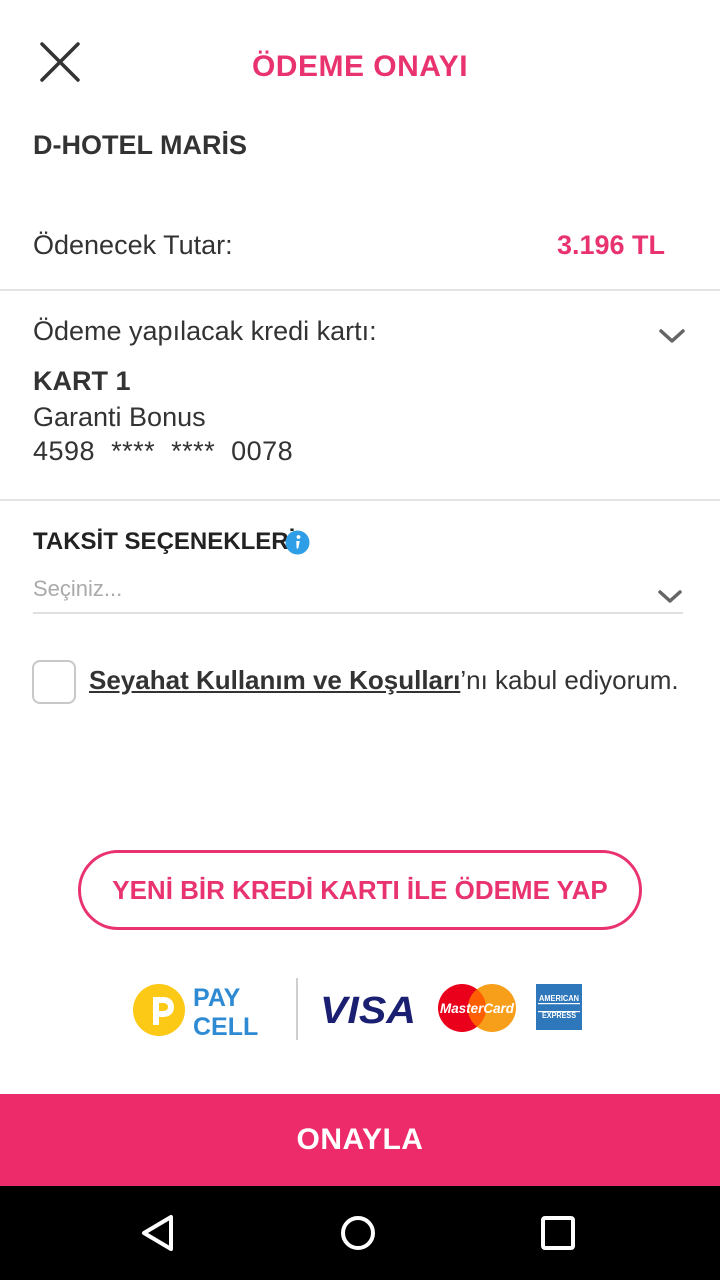 Image resolution: width=720 pixels, height=1280 pixels. I want to click on card-name: KART 1, so click(82, 381).